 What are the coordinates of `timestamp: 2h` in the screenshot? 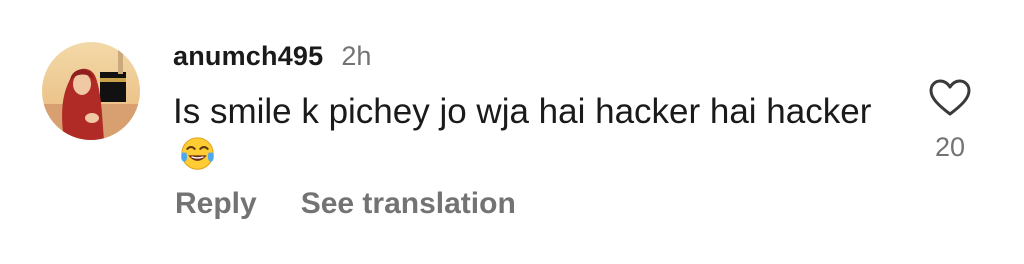 It's located at (356, 55).